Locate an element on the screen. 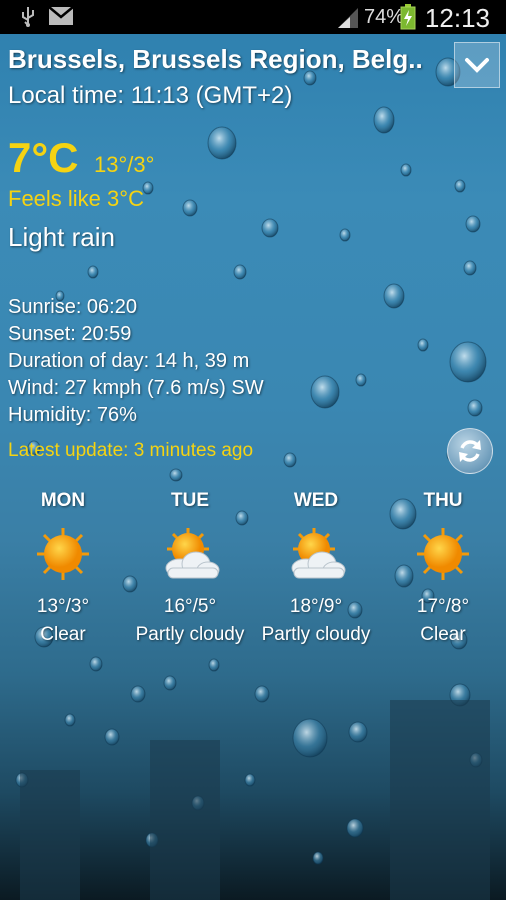 The height and width of the screenshot is (900, 506). local-time: Local time: 11:13 (GMT+2) is located at coordinates (150, 95).